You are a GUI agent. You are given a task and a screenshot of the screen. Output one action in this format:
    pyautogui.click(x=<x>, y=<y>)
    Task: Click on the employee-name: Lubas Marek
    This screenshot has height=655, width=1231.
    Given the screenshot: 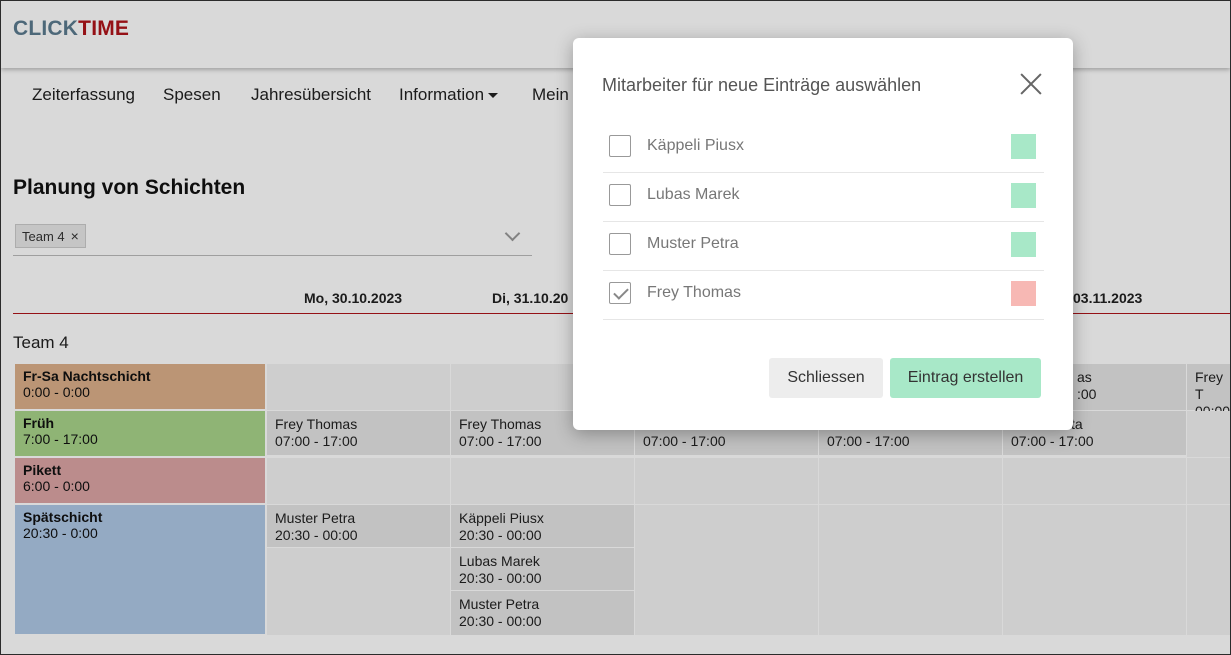 What is the action you would take?
    pyautogui.click(x=693, y=194)
    